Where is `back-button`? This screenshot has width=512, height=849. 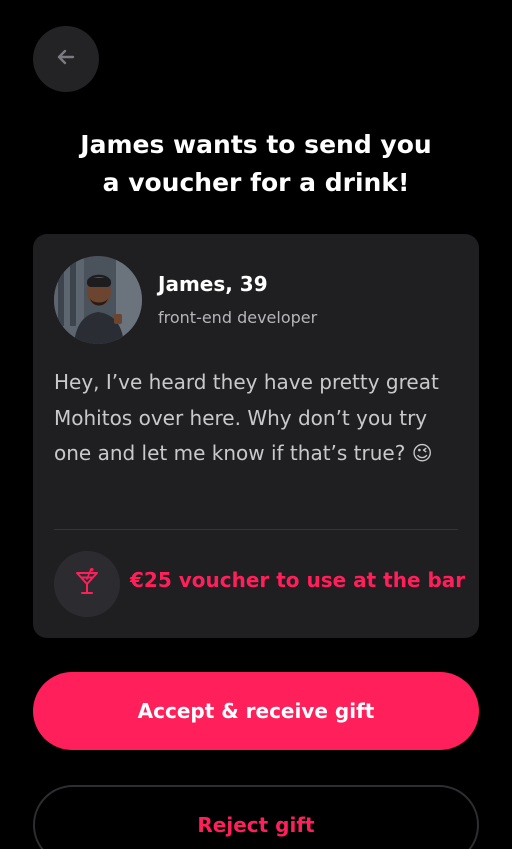
back-button is located at coordinates (66, 59).